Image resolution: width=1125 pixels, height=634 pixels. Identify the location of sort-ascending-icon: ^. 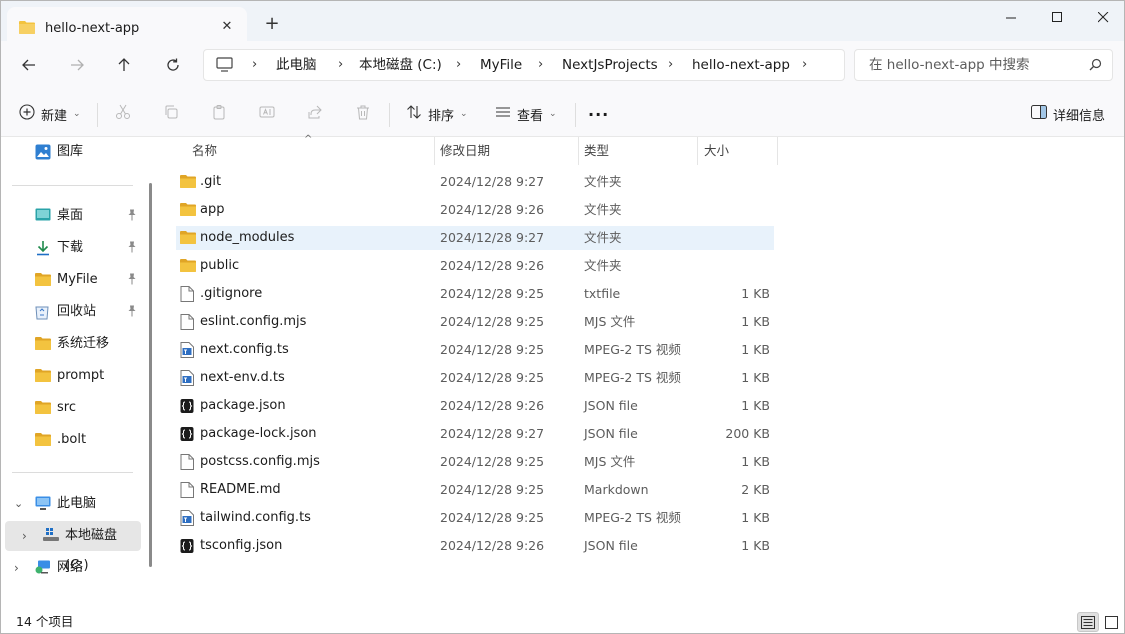
(308, 139).